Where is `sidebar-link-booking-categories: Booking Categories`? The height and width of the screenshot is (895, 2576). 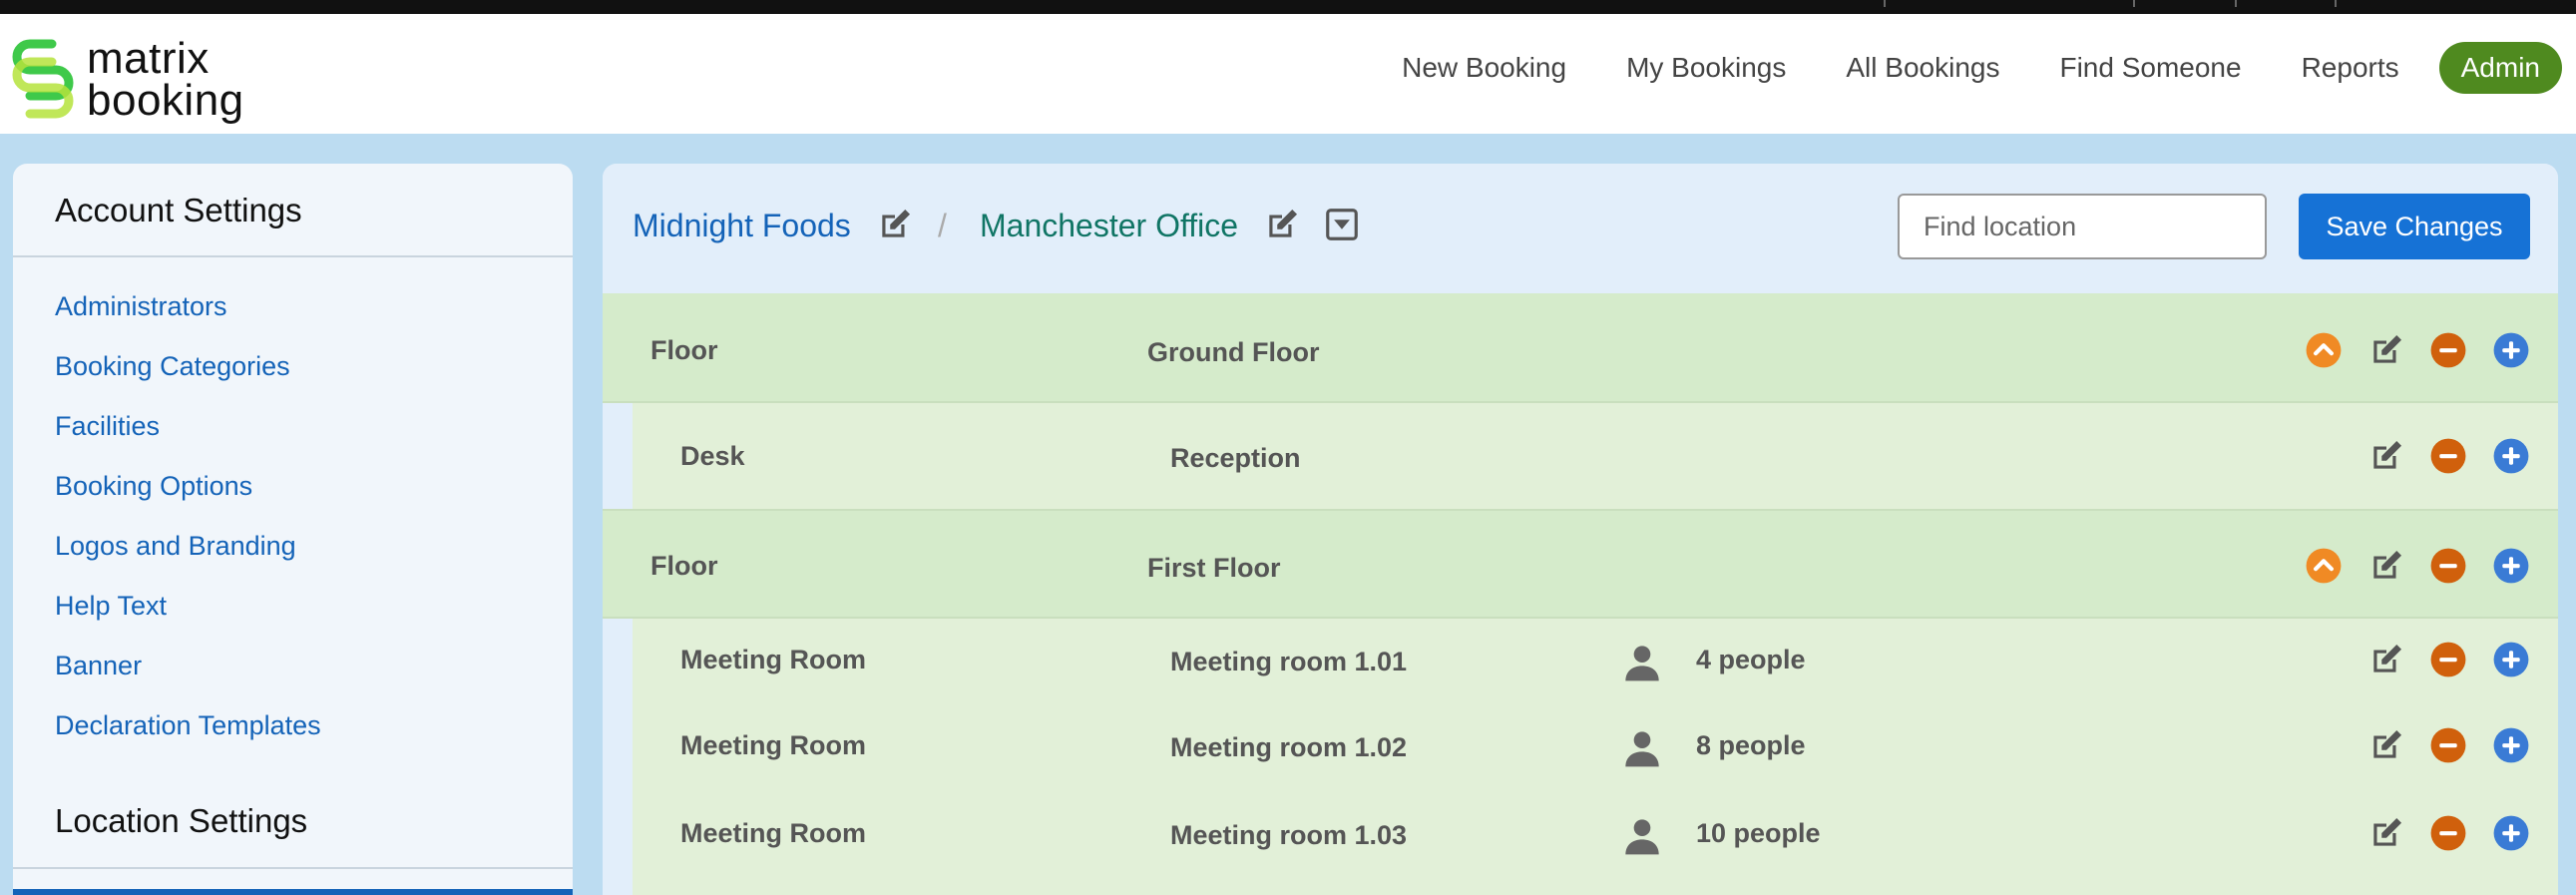
sidebar-link-booking-categories: Booking Categories is located at coordinates (172, 366).